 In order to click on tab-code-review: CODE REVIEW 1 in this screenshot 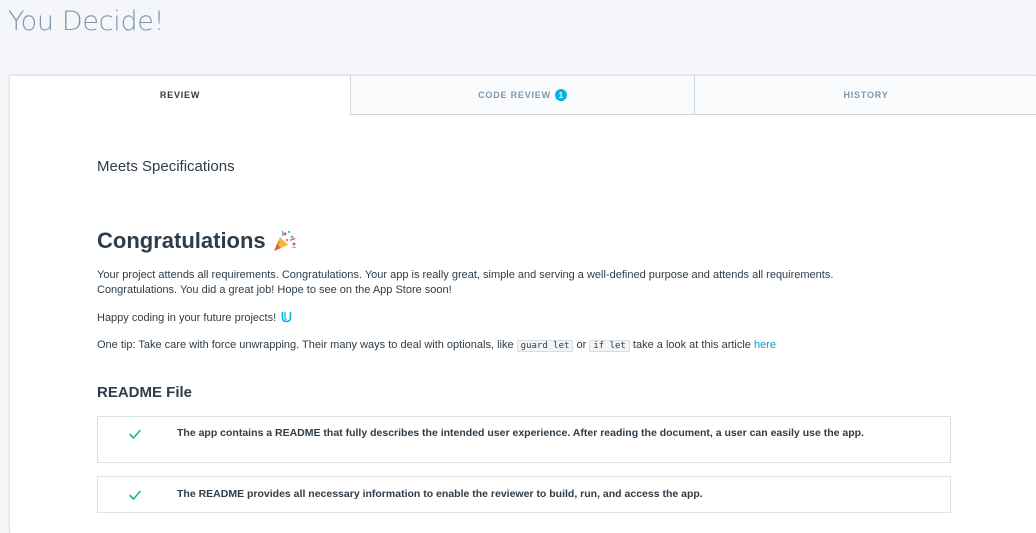, I will do `click(522, 95)`.